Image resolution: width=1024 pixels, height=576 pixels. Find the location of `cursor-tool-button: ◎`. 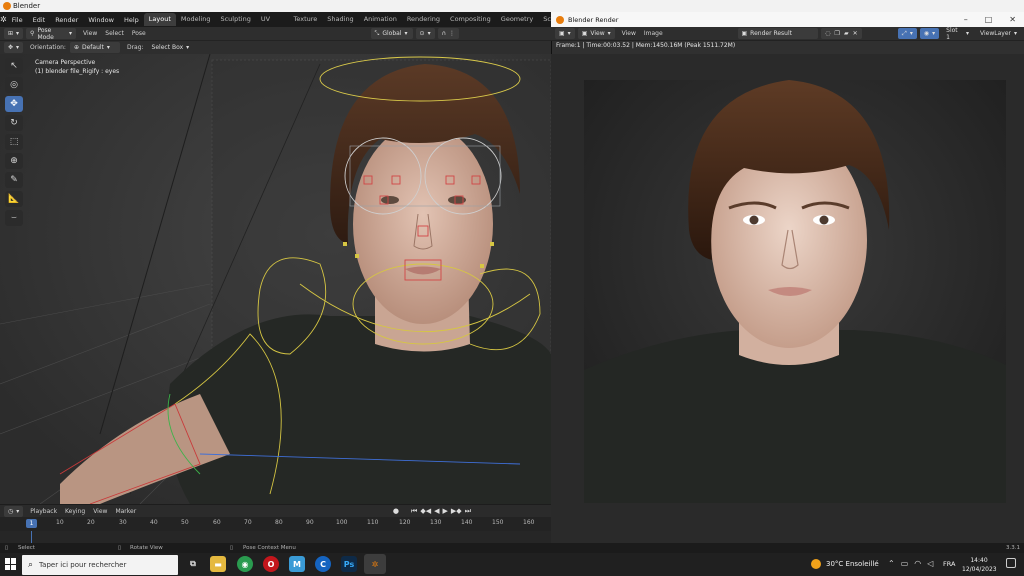

cursor-tool-button: ◎ is located at coordinates (14, 85).